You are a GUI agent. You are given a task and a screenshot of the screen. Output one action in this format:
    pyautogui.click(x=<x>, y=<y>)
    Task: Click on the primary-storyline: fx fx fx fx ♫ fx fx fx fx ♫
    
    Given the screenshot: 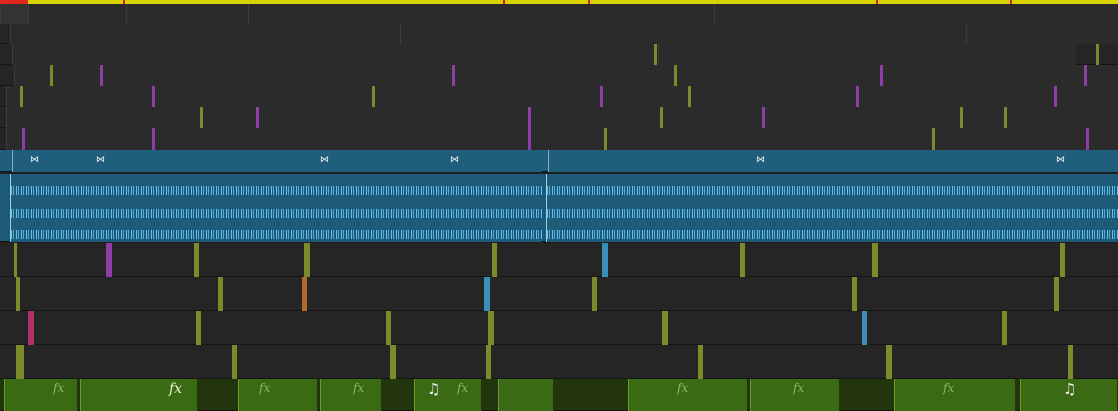 What is the action you would take?
    pyautogui.click(x=559, y=395)
    